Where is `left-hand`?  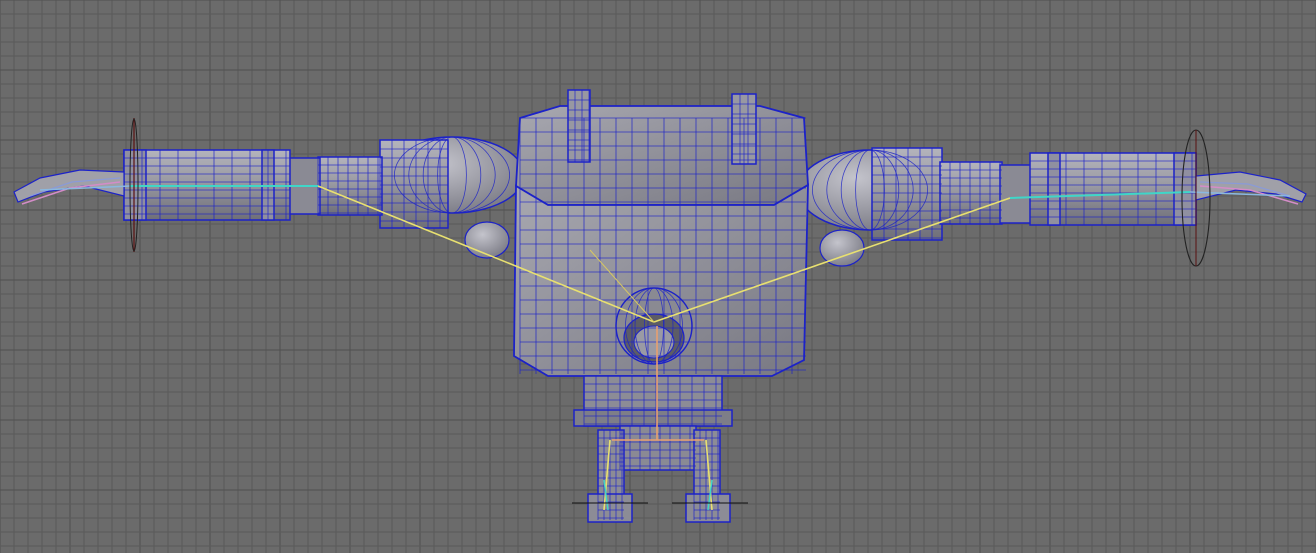
left-hand is located at coordinates (69, 186).